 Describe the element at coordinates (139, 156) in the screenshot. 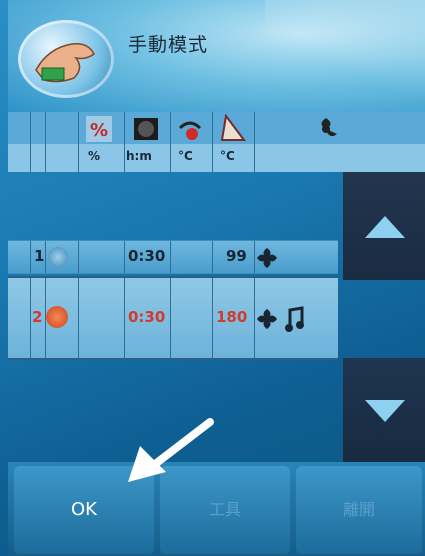

I see `unit-time: h:m` at that location.